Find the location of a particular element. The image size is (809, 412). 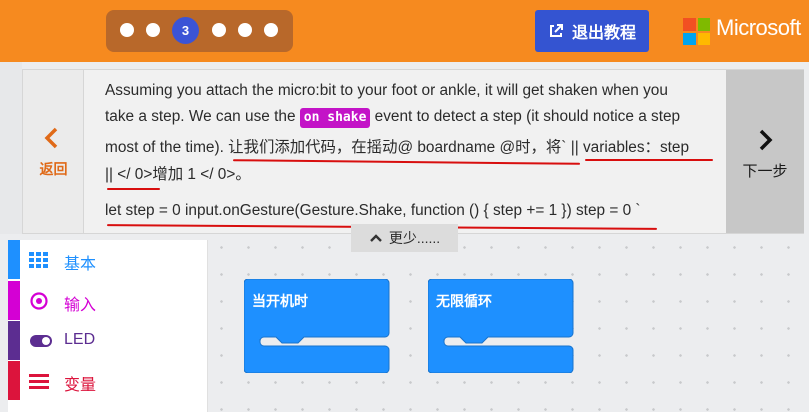

toolbox: 基本 输入 LED 变量 is located at coordinates (108, 326).